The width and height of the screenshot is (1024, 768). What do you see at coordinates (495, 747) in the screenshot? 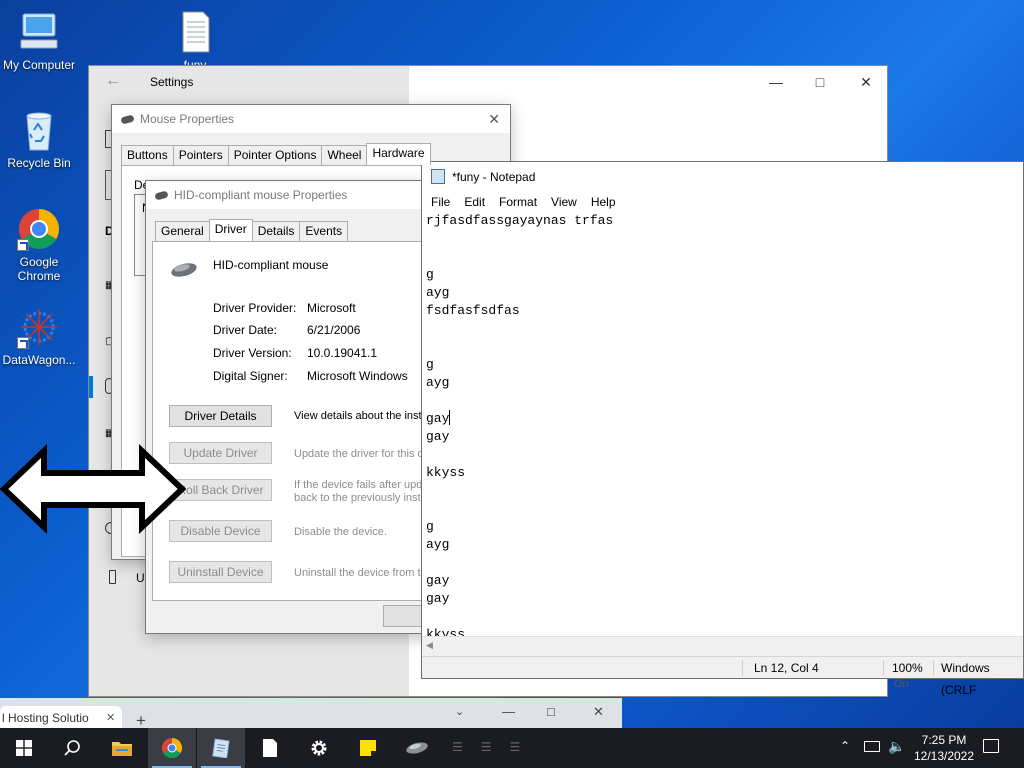
I see `taskbar-overflow-icons: ☰☰☰` at bounding box center [495, 747].